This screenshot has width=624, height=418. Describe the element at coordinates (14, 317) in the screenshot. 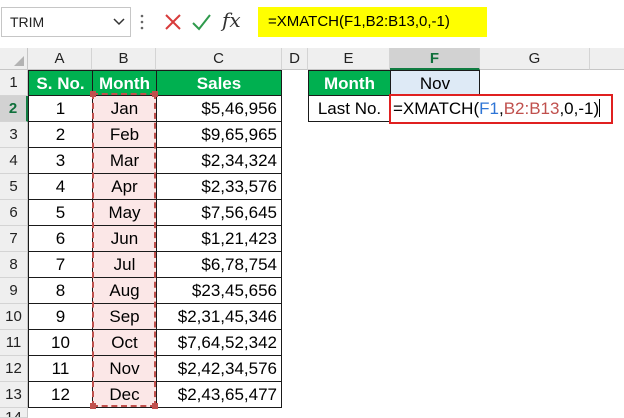

I see `row-header: 10` at that location.